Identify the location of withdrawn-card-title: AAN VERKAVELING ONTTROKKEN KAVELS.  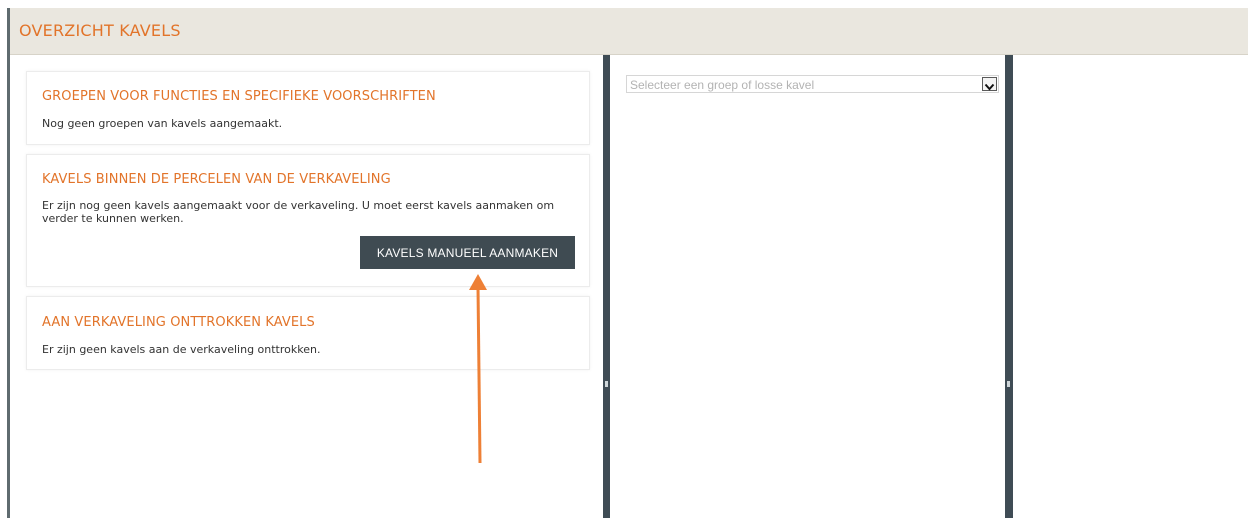
(178, 322).